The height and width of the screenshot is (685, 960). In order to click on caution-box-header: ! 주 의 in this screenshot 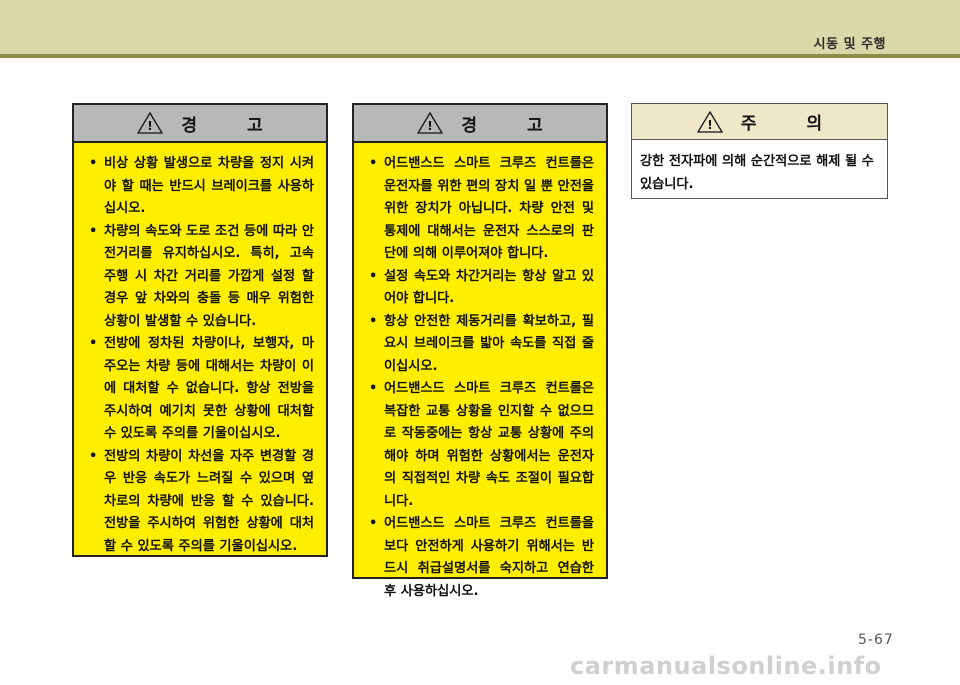, I will do `click(759, 122)`.